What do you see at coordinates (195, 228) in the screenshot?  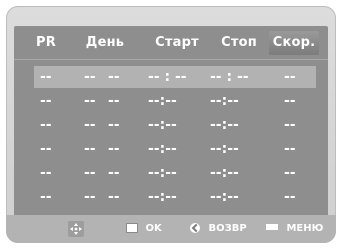 I see `return-icon` at bounding box center [195, 228].